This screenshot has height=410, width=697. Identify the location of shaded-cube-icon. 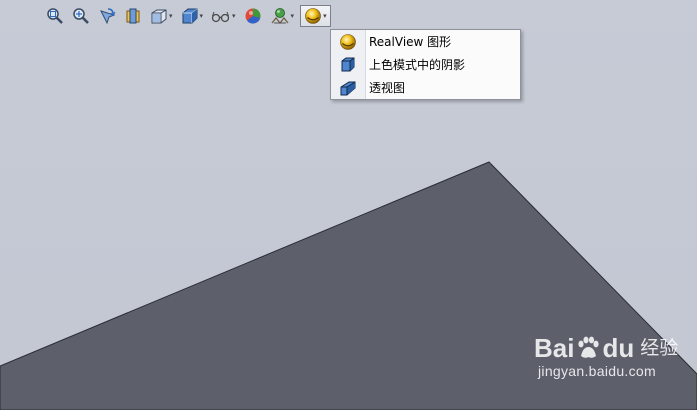
(348, 65).